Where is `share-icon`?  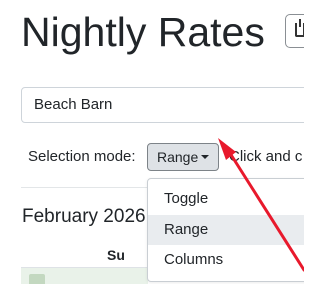
share-icon is located at coordinates (299, 28).